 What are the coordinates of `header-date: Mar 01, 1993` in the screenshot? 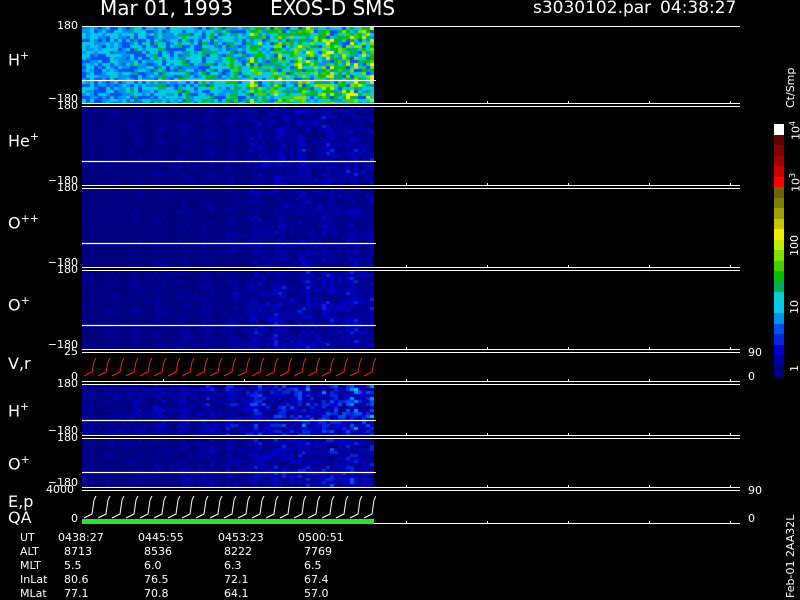 It's located at (167, 10).